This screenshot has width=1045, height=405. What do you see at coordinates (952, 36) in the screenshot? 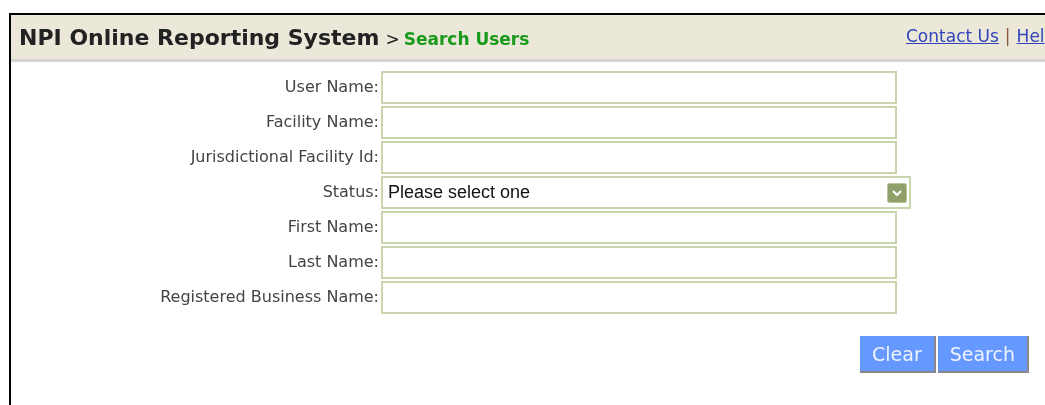
I see `header-link: Contact Us` at bounding box center [952, 36].